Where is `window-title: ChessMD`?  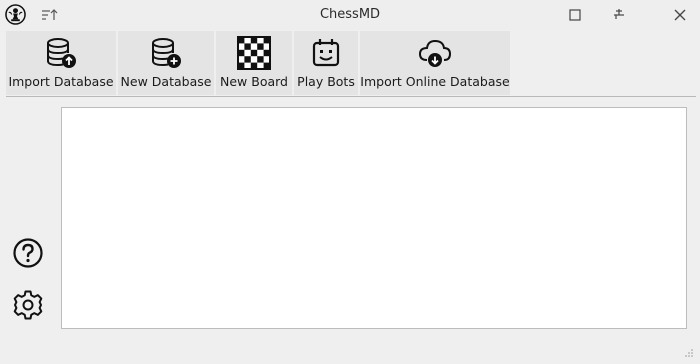 window-title: ChessMD is located at coordinates (350, 14).